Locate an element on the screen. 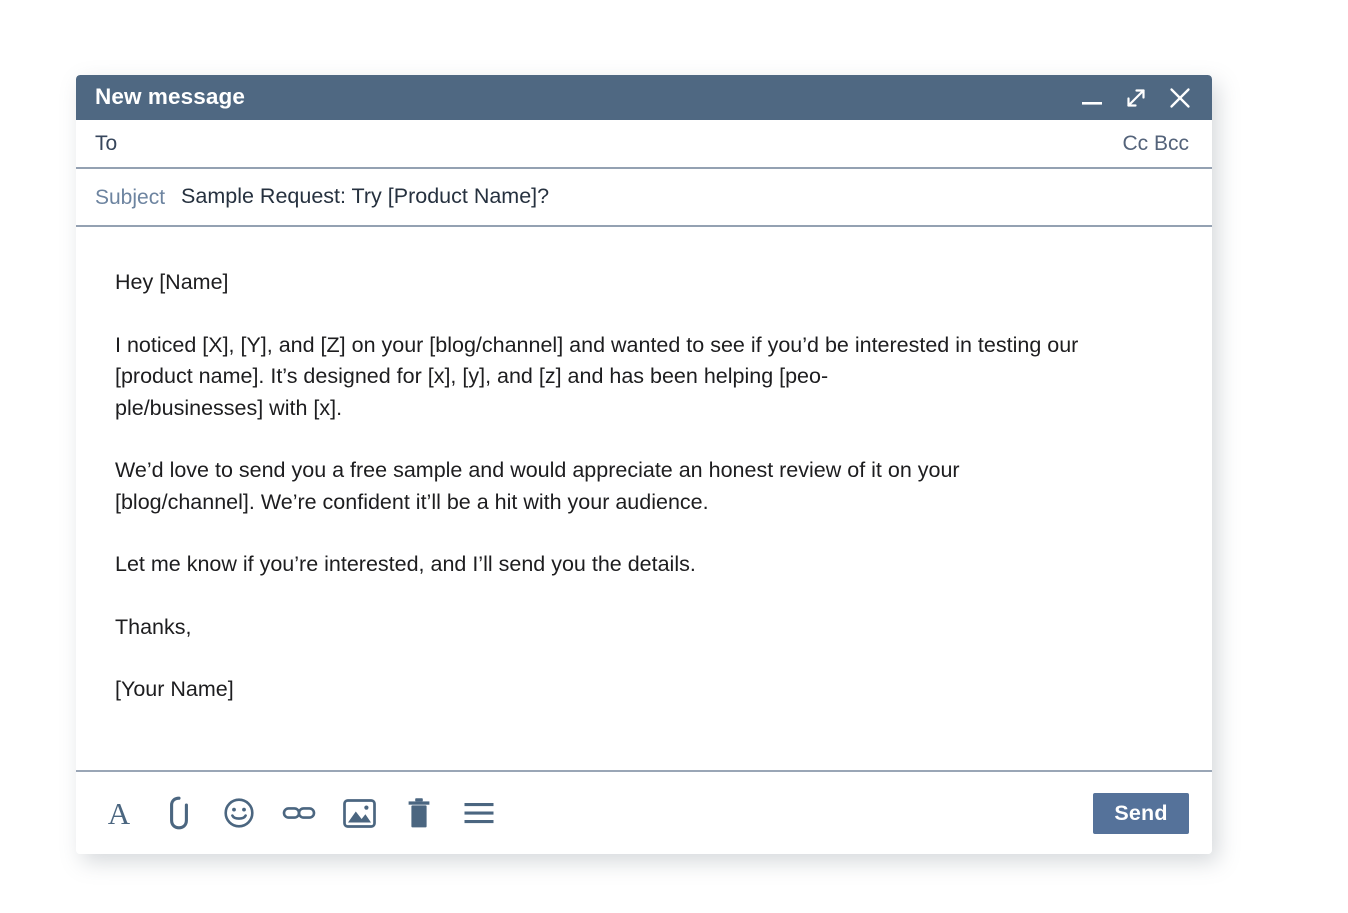 The image size is (1348, 913). smiley-icon is located at coordinates (239, 813).